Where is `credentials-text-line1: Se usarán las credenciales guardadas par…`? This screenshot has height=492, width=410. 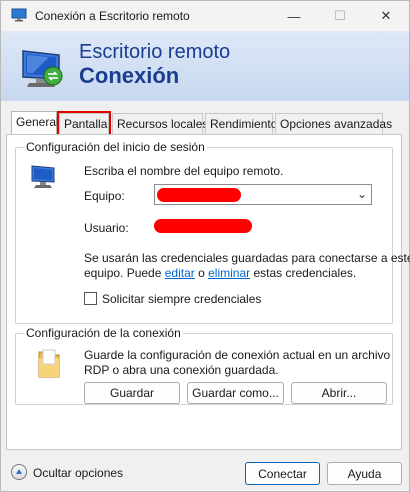 credentials-text-line1: Se usarán las credenciales guardadas par… is located at coordinates (247, 258).